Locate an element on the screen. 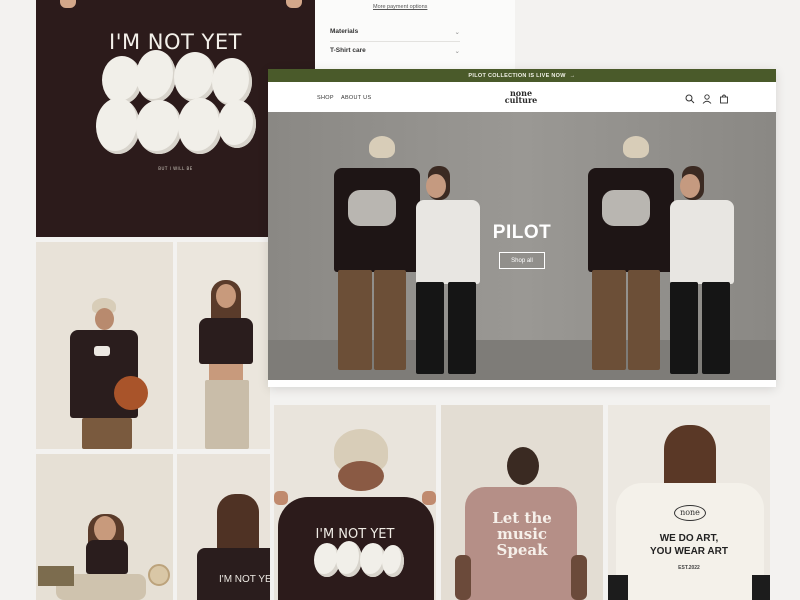  announcement-bar: PILOT COLLECTION IS LIVE NOW → is located at coordinates (522, 75).